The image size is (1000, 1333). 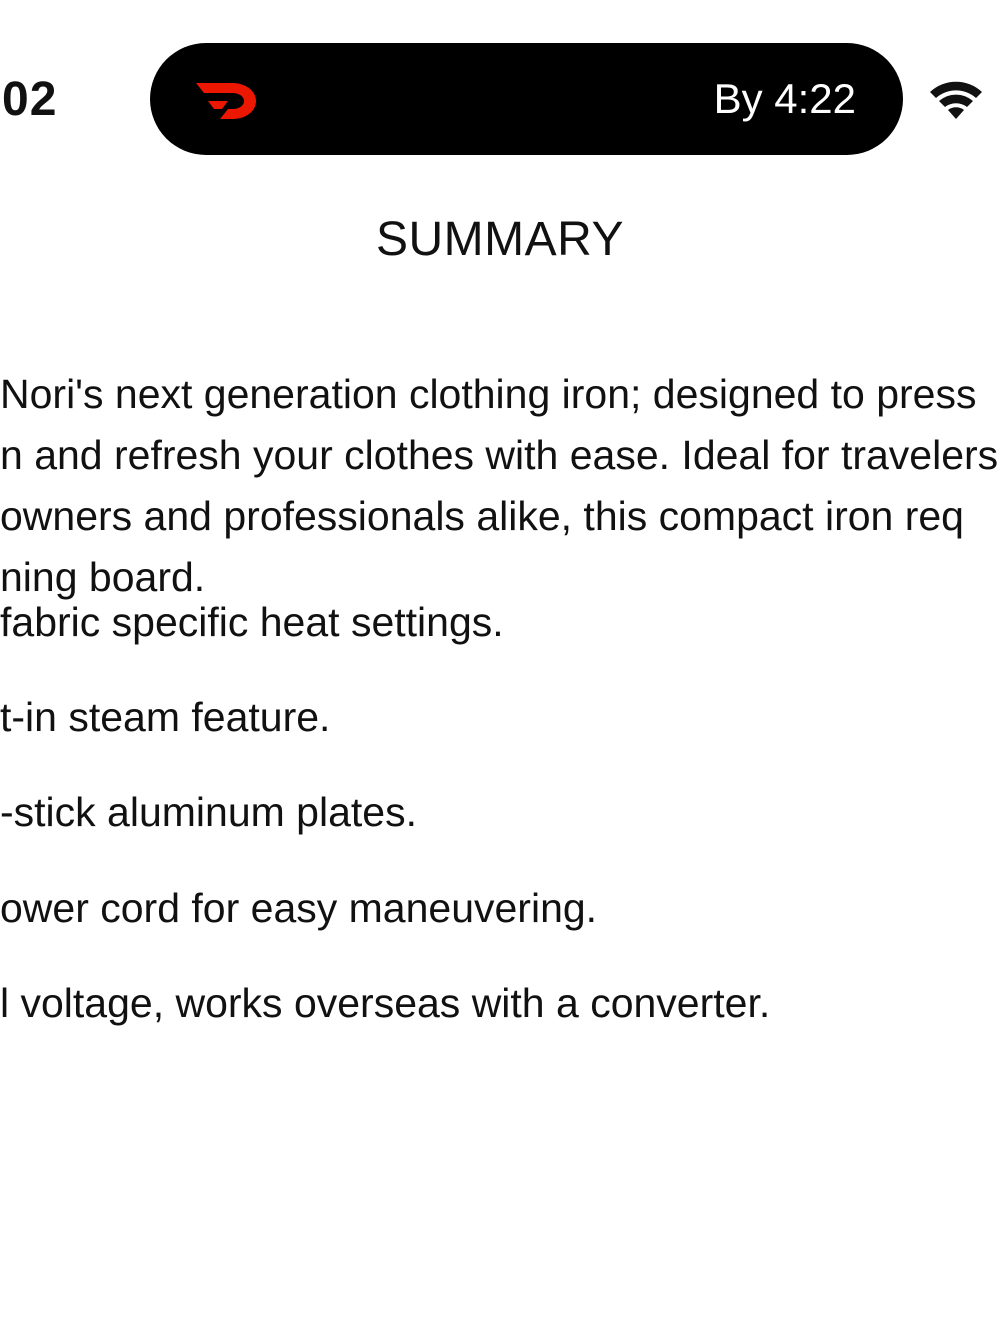 What do you see at coordinates (165, 717) in the screenshot?
I see `feature-item: t-in steam feature.` at bounding box center [165, 717].